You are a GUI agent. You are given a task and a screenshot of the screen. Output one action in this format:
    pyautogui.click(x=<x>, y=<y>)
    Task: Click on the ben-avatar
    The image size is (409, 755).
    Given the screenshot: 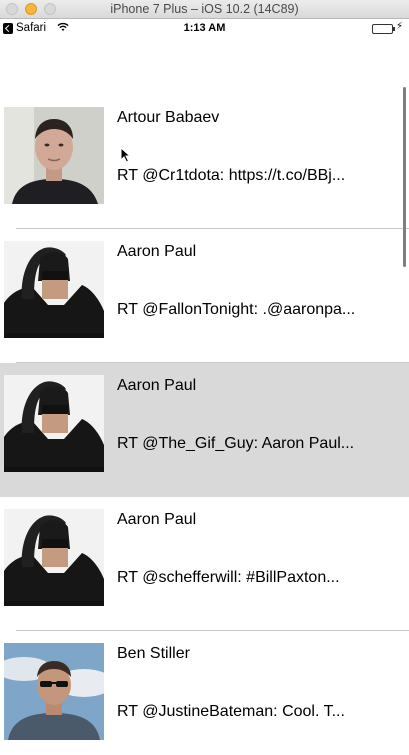 What is the action you would take?
    pyautogui.click(x=54, y=691)
    